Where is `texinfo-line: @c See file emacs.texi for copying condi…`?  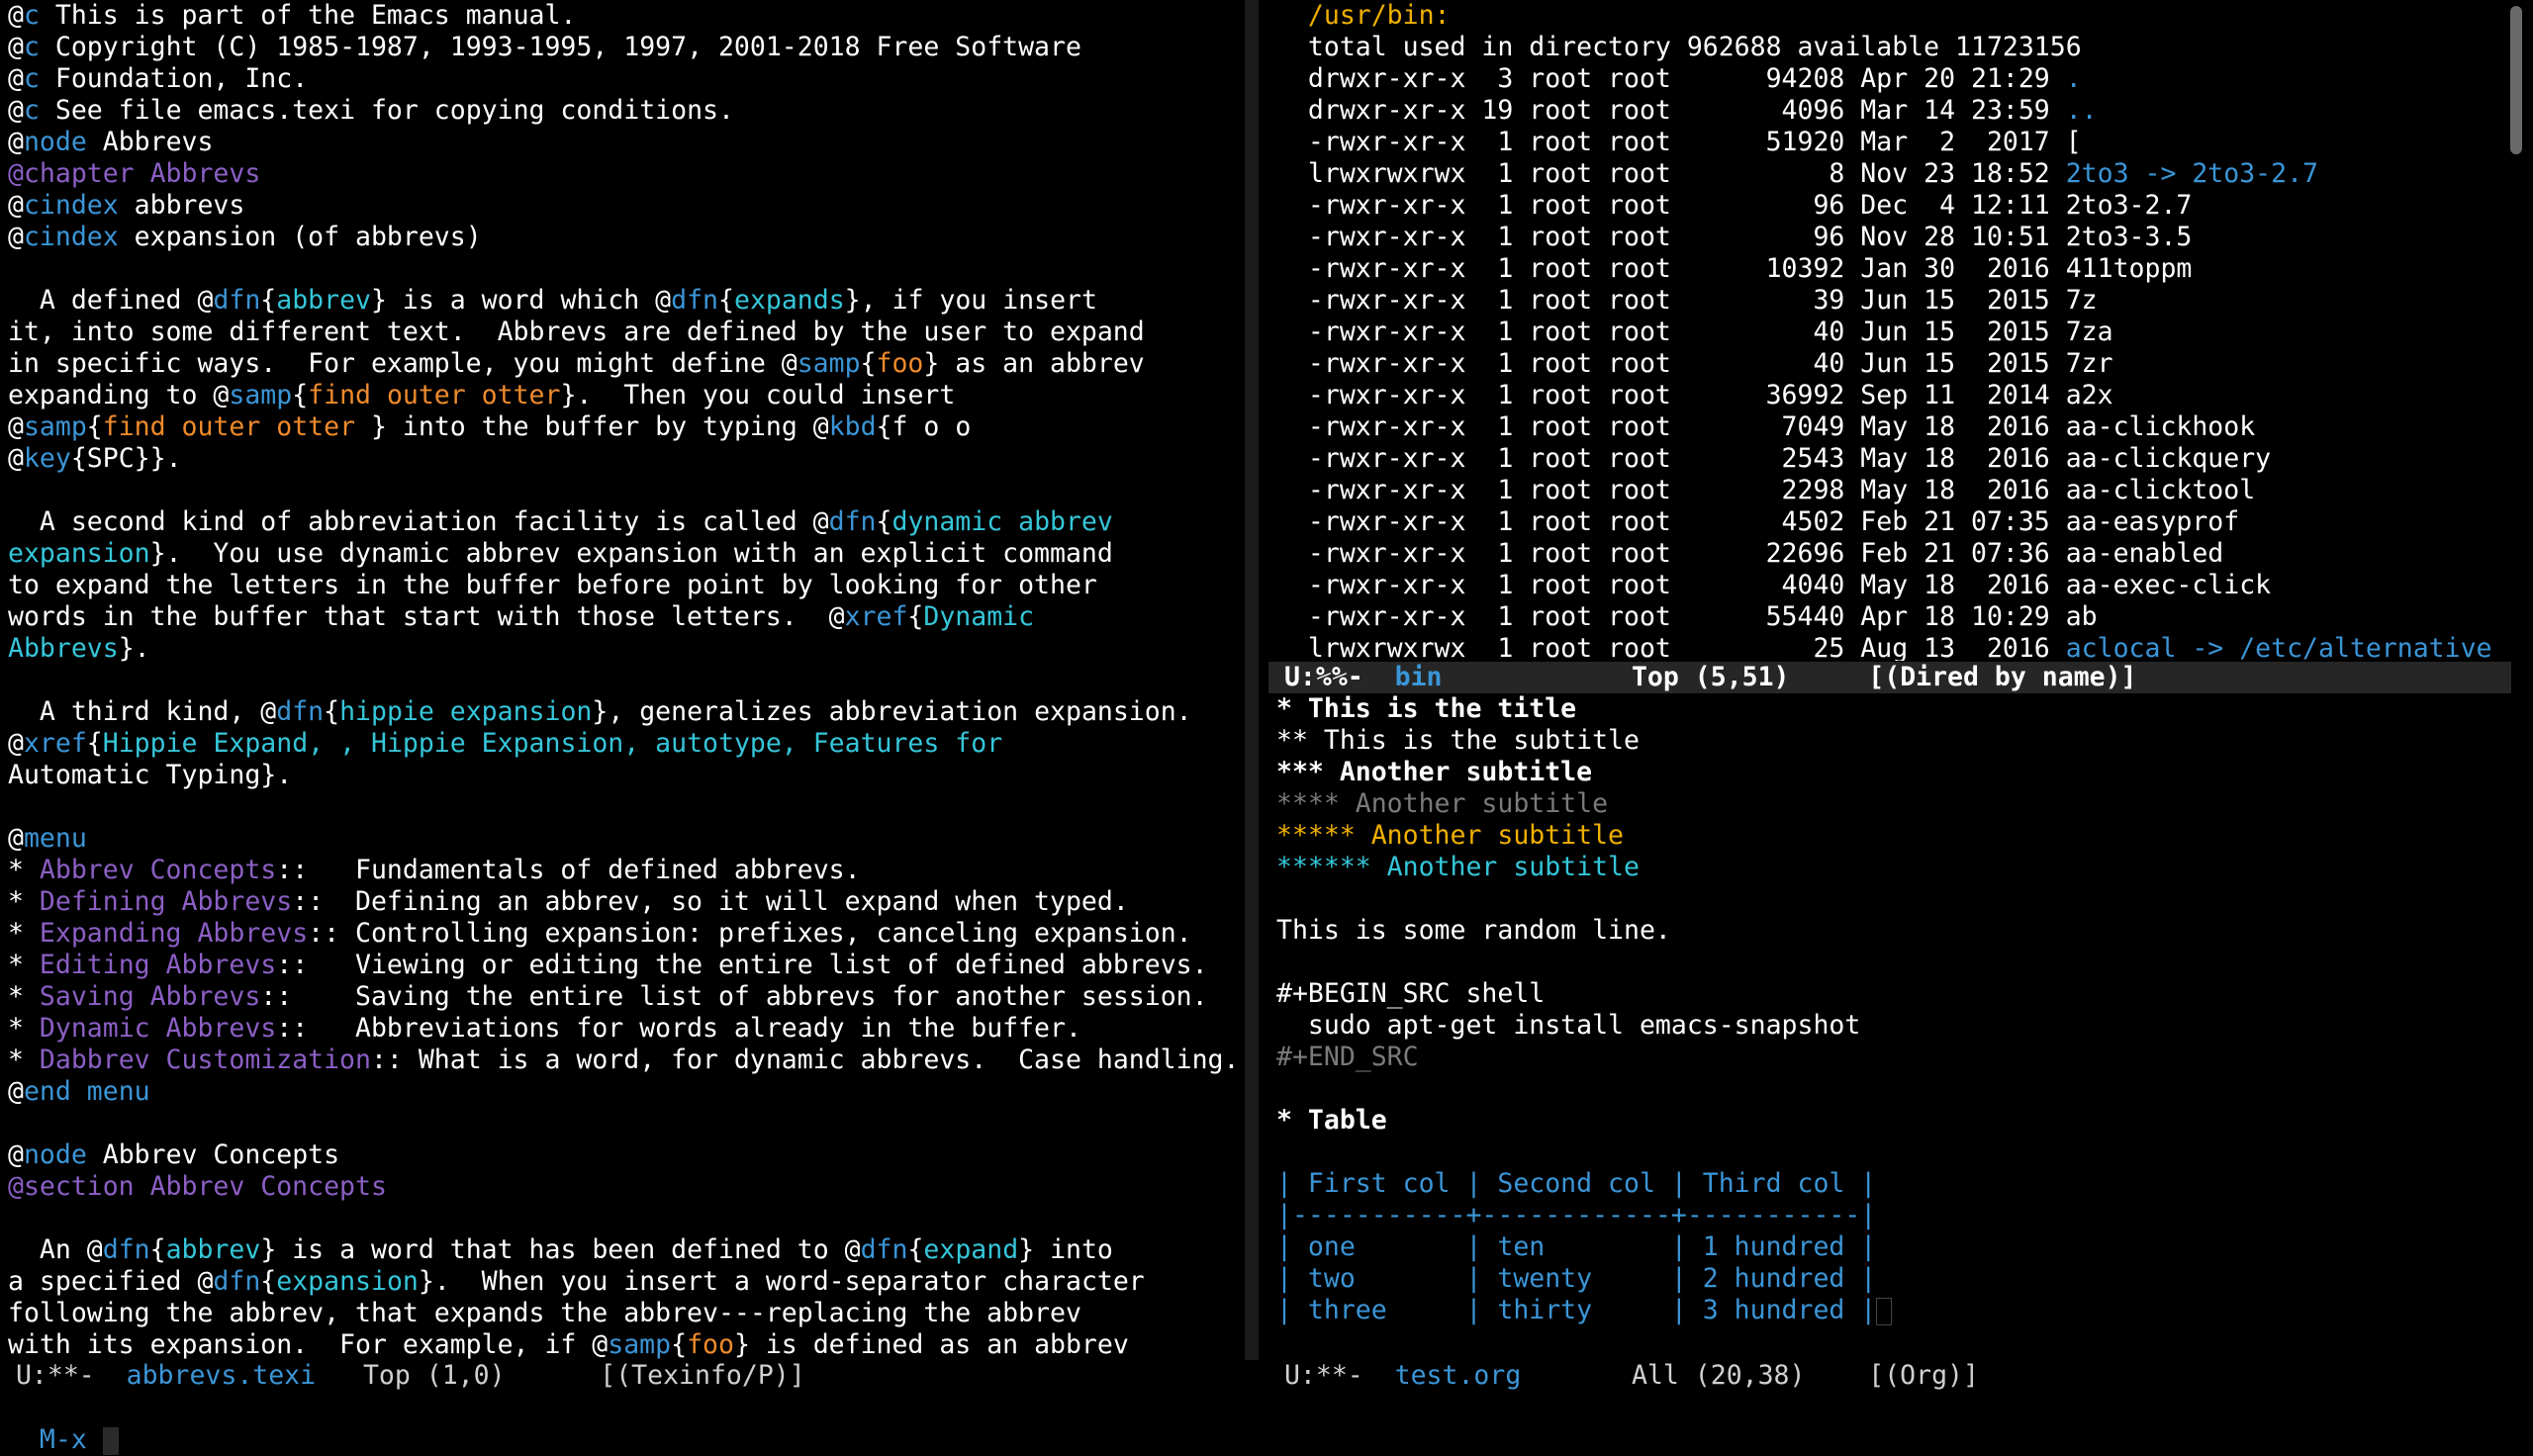 texinfo-line: @c See file emacs.texi for copying condi… is located at coordinates (626, 111).